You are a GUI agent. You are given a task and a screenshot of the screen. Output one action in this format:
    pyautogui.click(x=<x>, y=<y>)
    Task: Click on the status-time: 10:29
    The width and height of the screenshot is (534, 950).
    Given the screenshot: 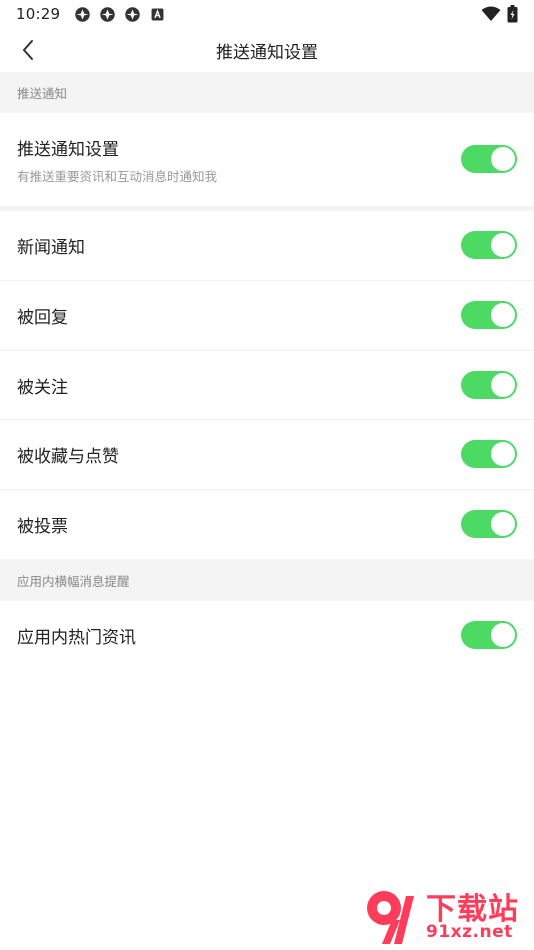 What is the action you would take?
    pyautogui.click(x=38, y=14)
    